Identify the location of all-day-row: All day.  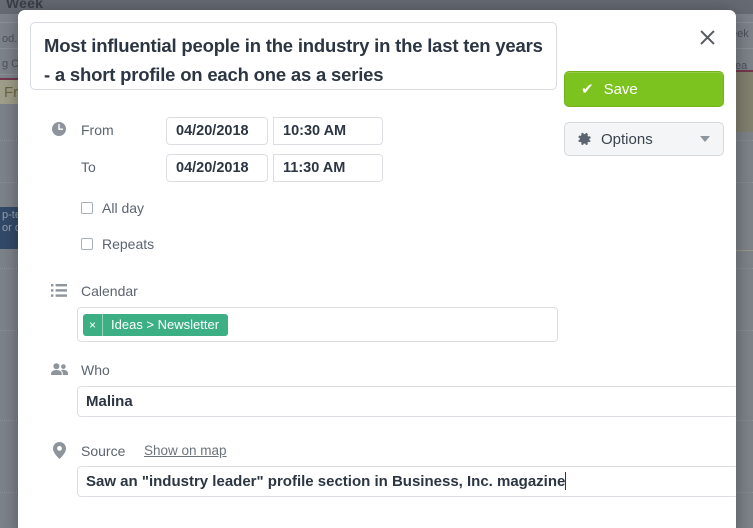
(112, 208).